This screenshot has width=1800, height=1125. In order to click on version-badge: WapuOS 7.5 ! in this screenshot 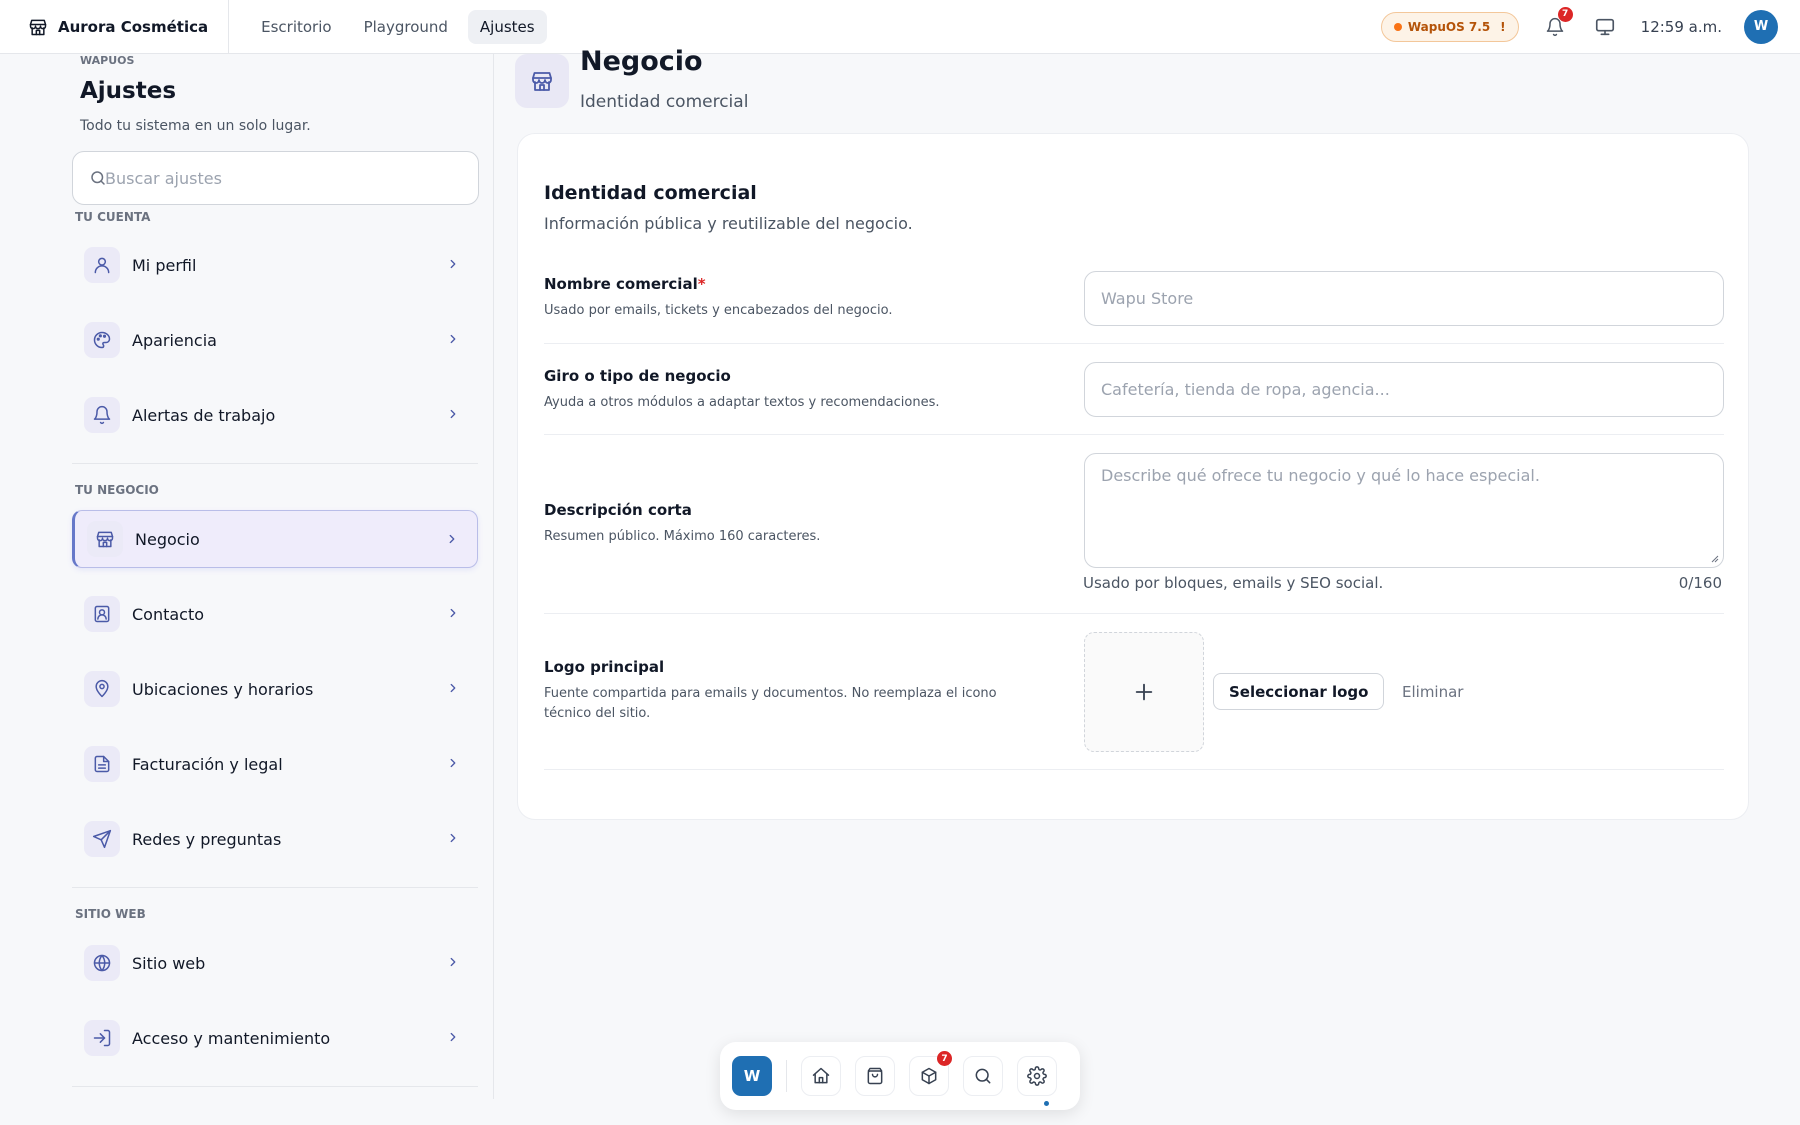, I will do `click(1449, 26)`.